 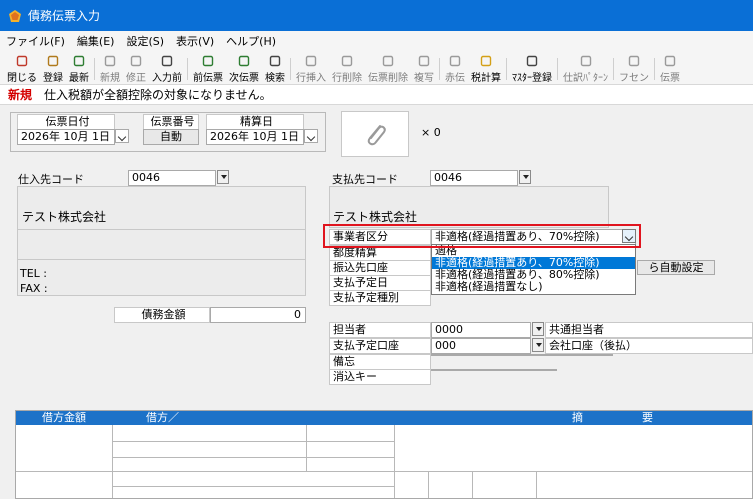 What do you see at coordinates (208, 78) in the screenshot?
I see `toolbar-button-label: 前伝票` at bounding box center [208, 78].